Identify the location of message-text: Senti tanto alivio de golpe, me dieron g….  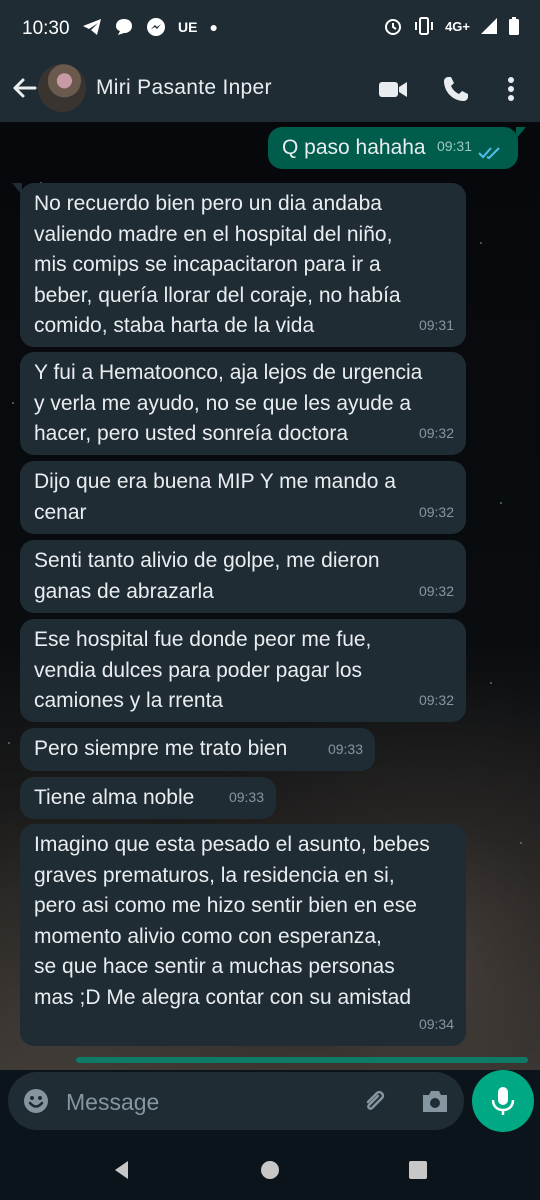
(207, 576).